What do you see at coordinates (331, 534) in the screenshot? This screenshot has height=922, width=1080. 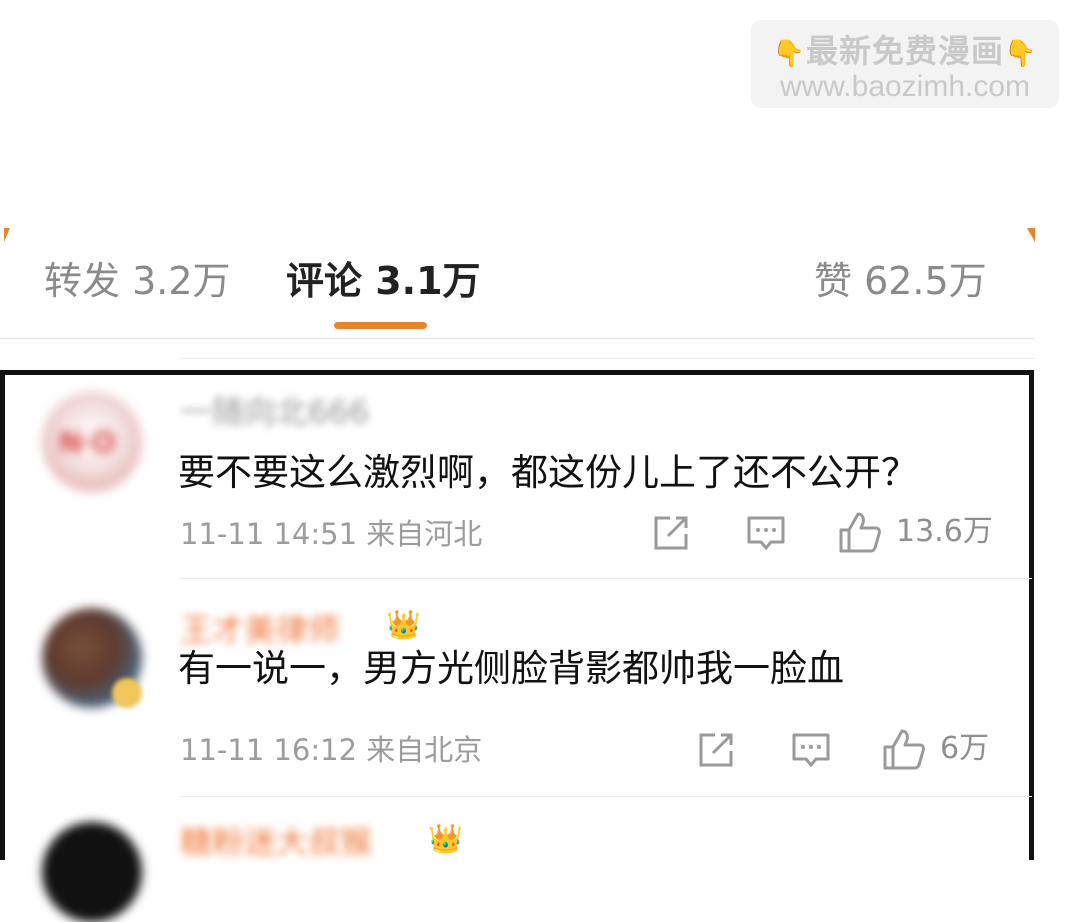 I see `comment-meta: 11-11 14:51 来自河北` at bounding box center [331, 534].